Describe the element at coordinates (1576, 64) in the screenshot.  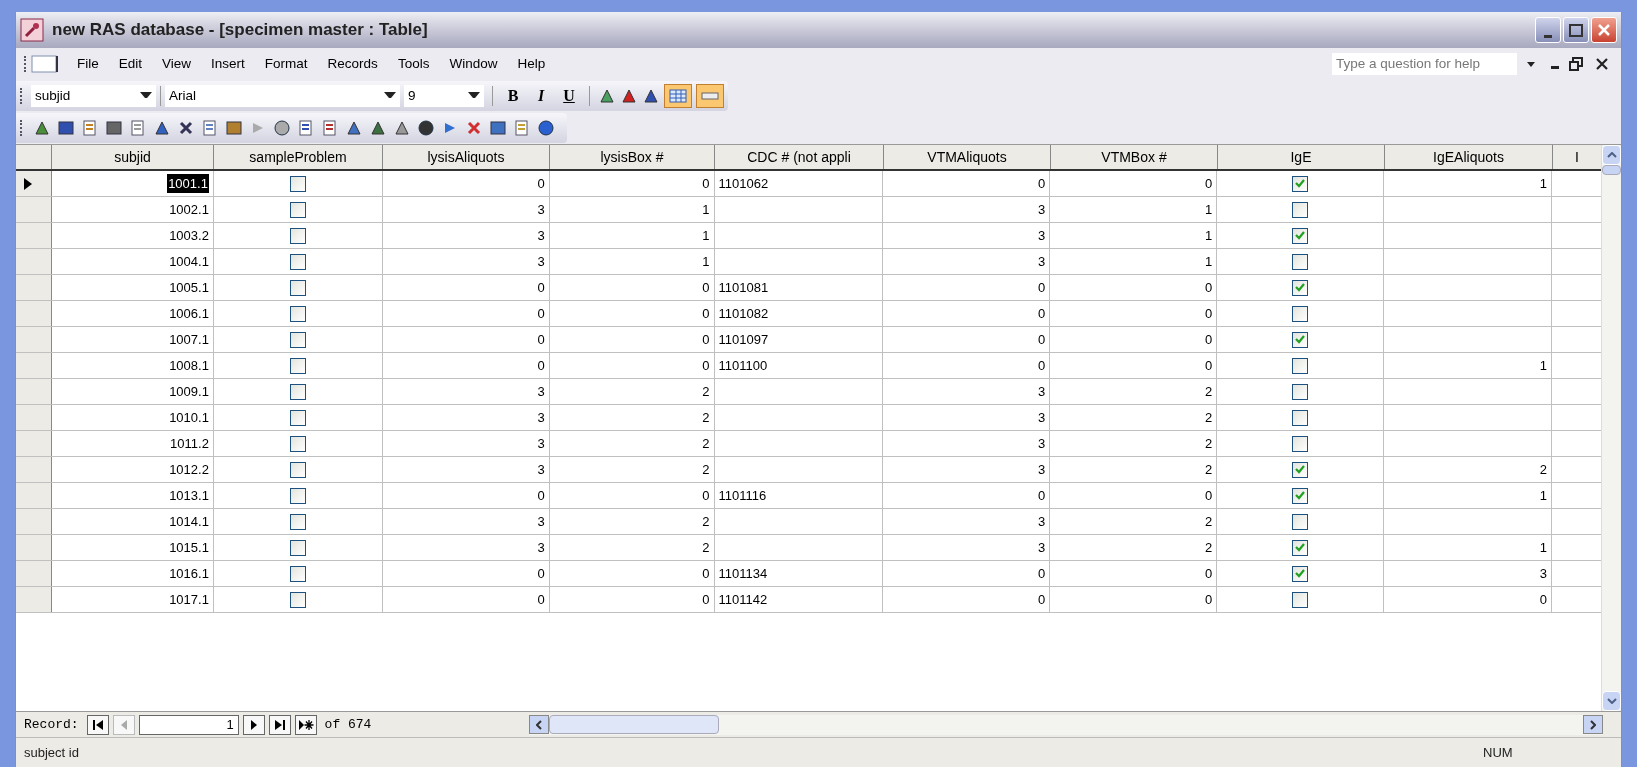
I see `restore-icon` at that location.